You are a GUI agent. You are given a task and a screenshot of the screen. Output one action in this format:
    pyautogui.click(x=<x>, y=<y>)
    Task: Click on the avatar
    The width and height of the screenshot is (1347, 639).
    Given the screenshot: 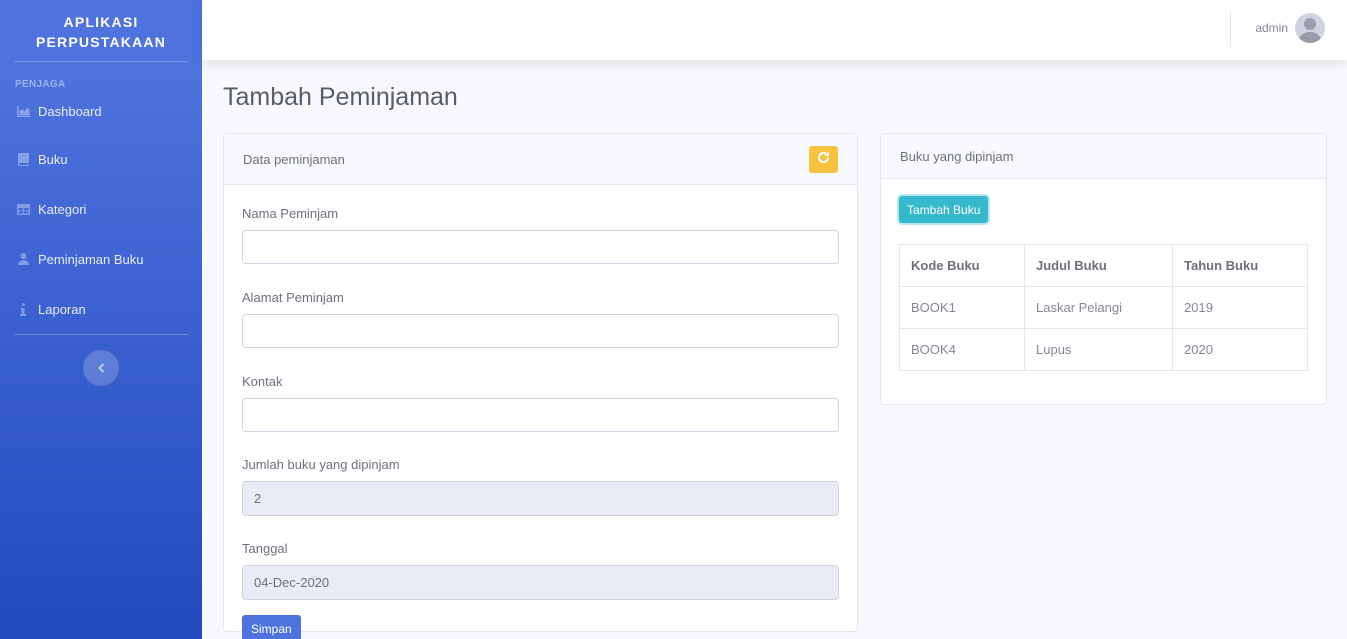 What is the action you would take?
    pyautogui.click(x=1310, y=28)
    